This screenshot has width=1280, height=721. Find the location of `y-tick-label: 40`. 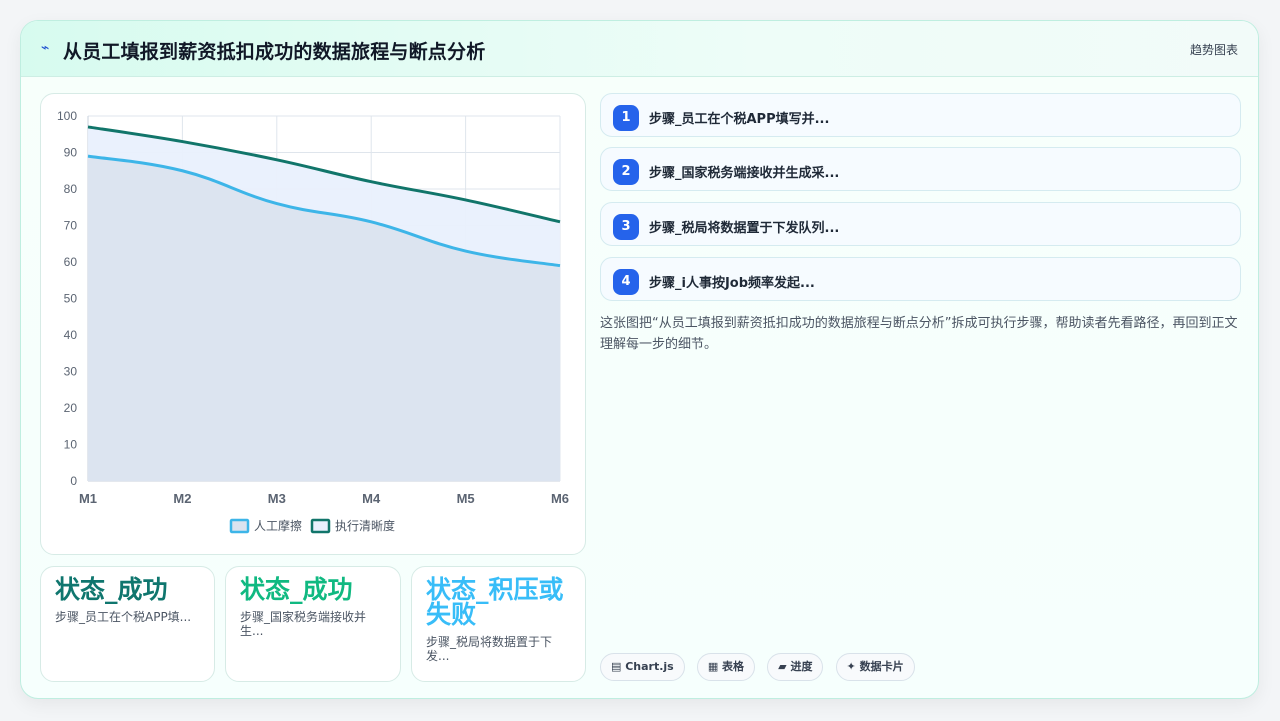

y-tick-label: 40 is located at coordinates (71, 335).